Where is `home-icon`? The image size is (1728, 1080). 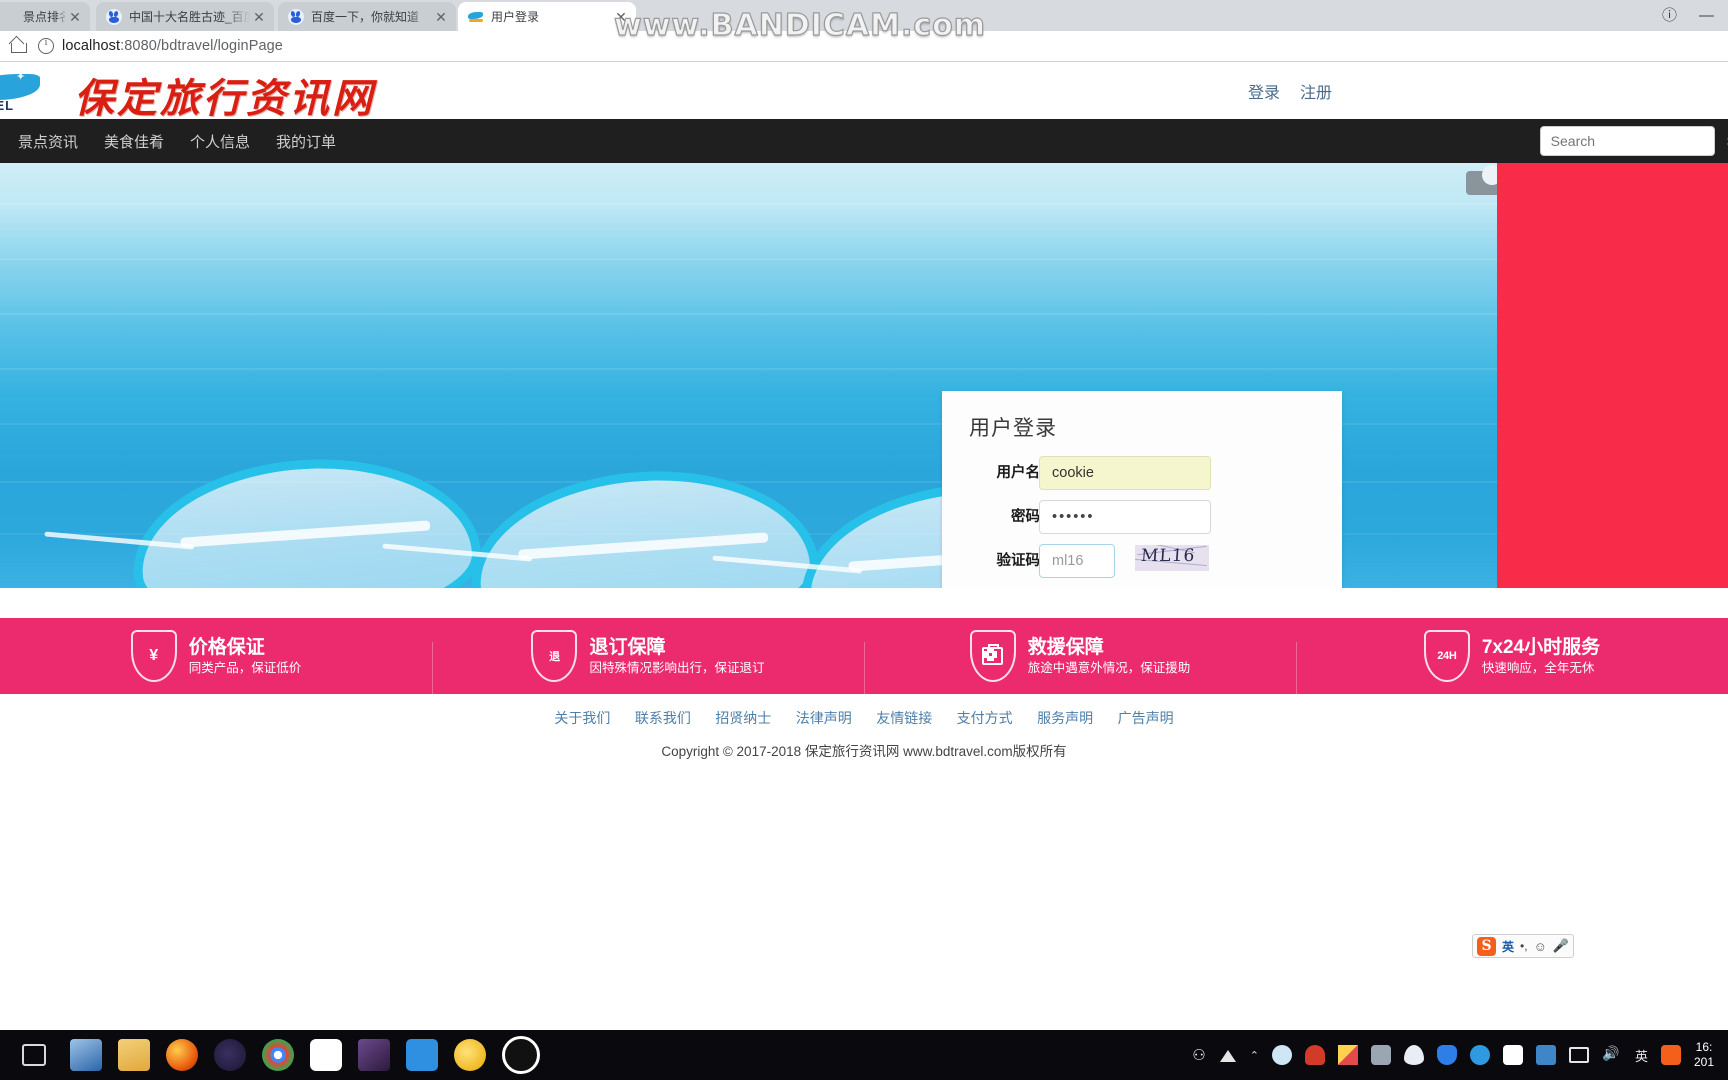 home-icon is located at coordinates (19, 46).